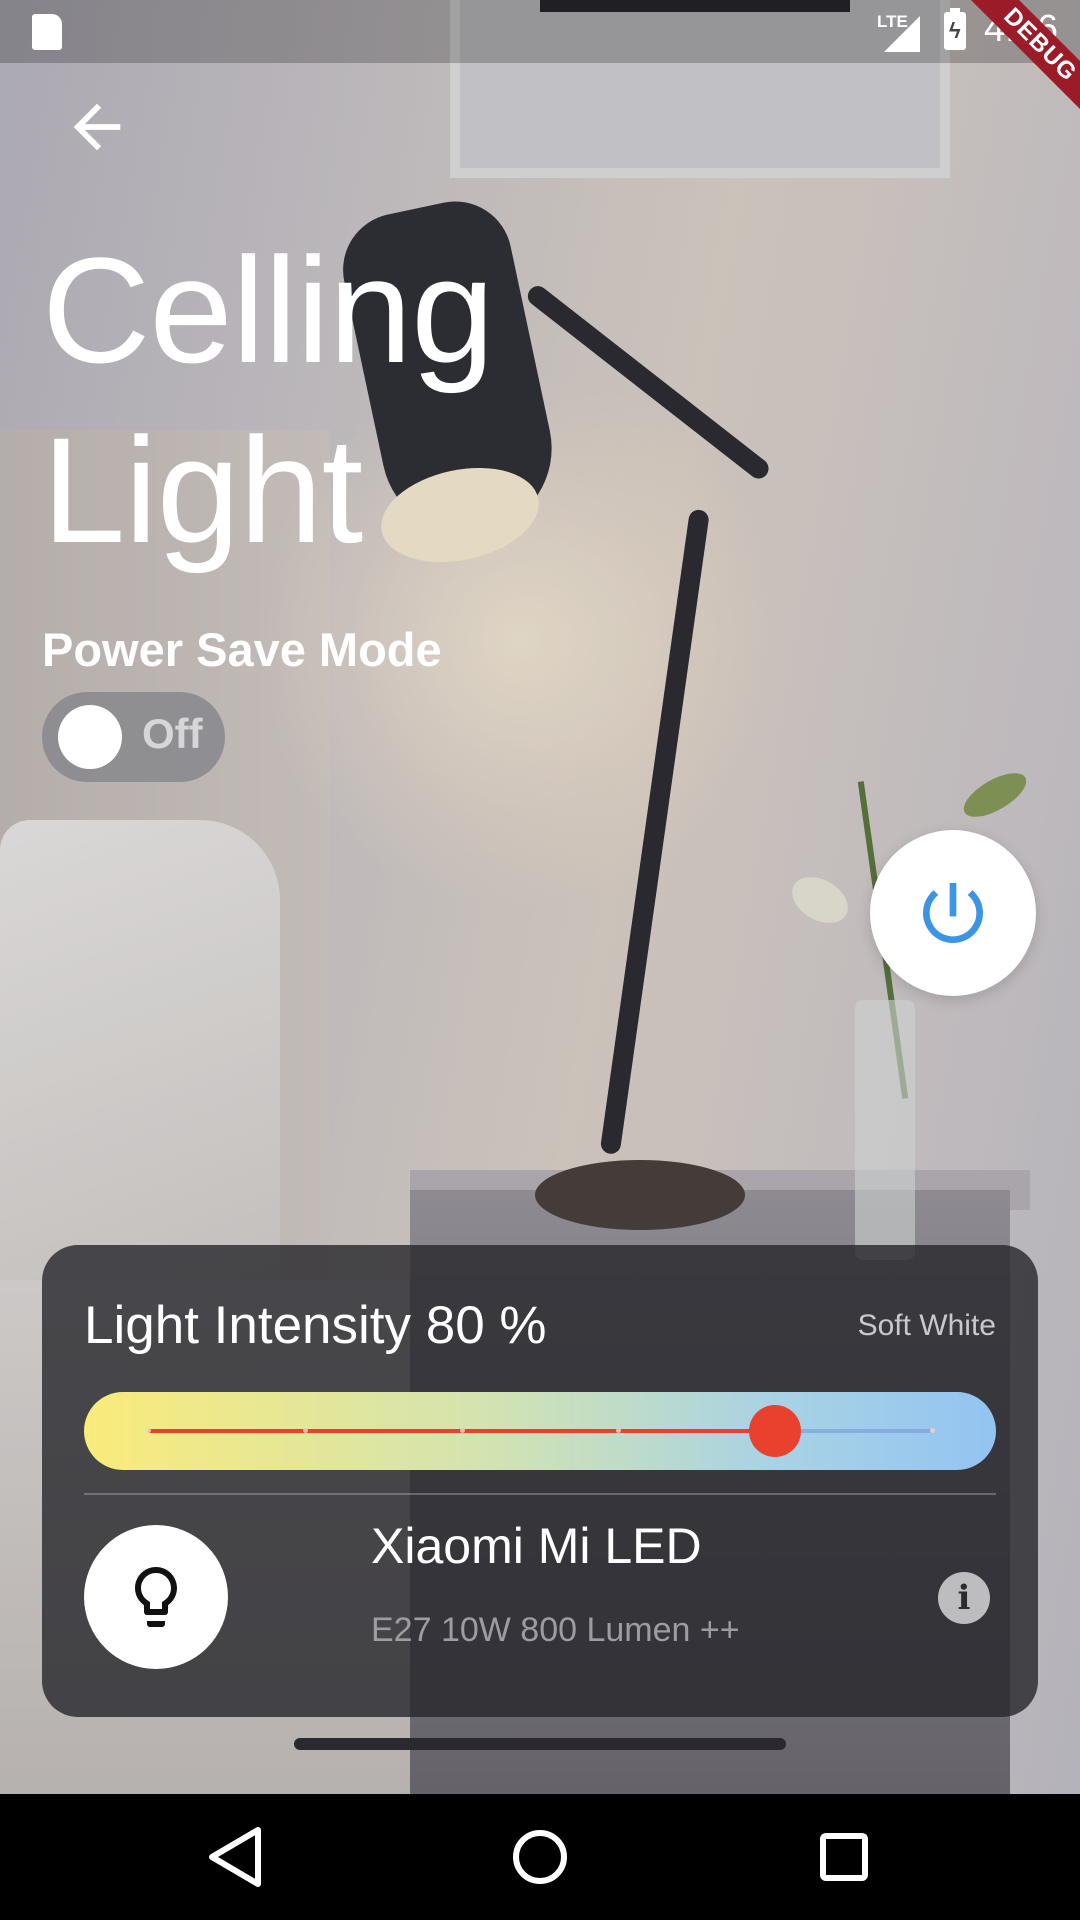 The height and width of the screenshot is (1920, 1080). What do you see at coordinates (90, 737) in the screenshot?
I see `toggle-knob` at bounding box center [90, 737].